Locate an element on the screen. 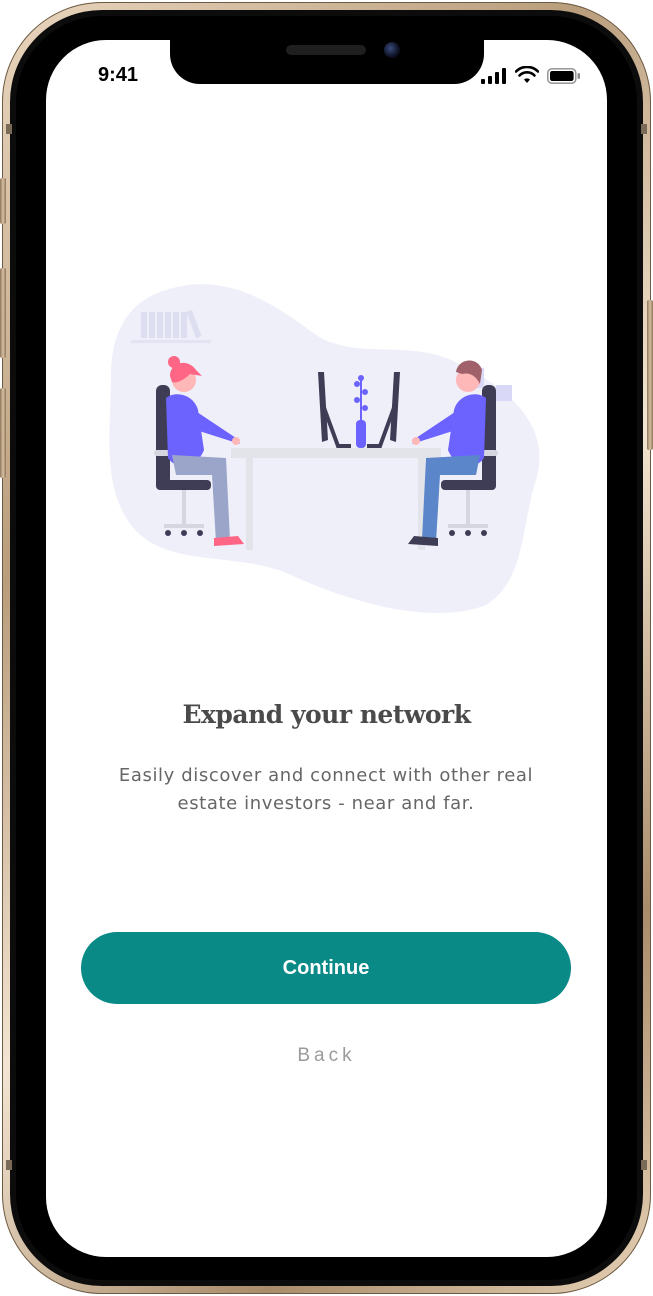  battery-icon is located at coordinates (563, 76).